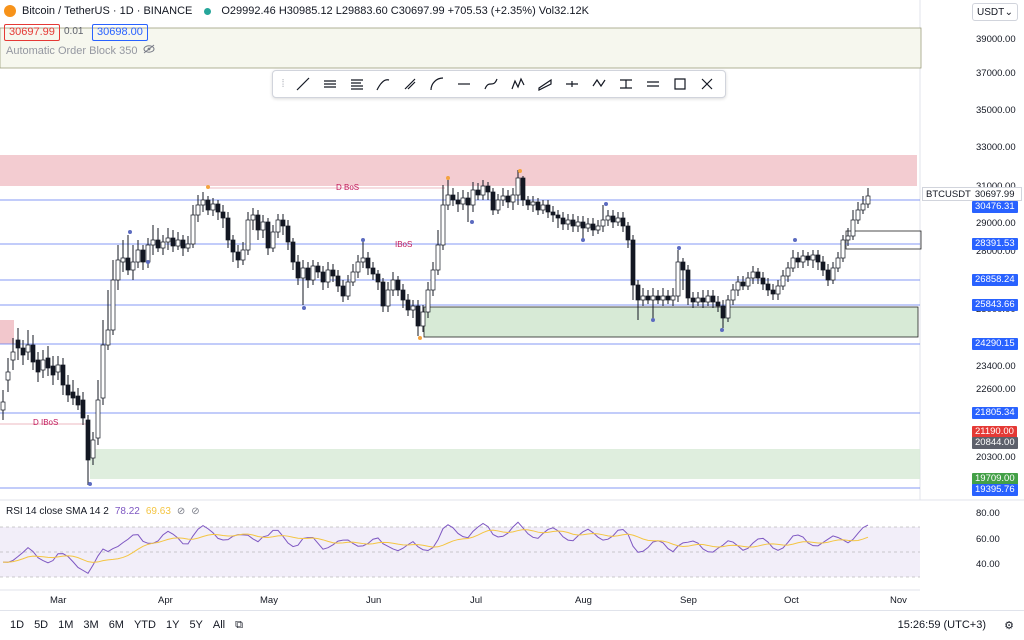  I want to click on rsi-name: RSI 14 close SMA 14 2, so click(57, 511).